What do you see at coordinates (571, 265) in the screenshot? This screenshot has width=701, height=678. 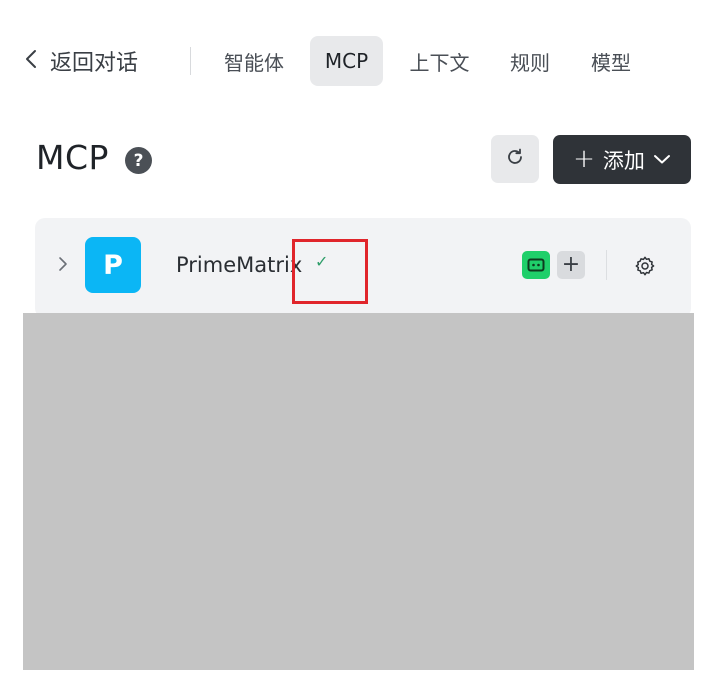 I see `more-tools-button: +` at bounding box center [571, 265].